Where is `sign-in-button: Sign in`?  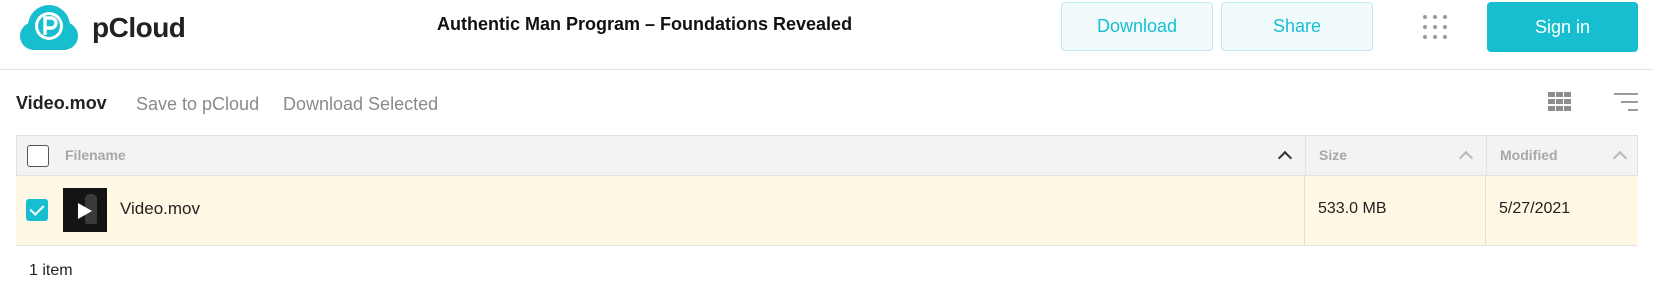 sign-in-button: Sign in is located at coordinates (1562, 27).